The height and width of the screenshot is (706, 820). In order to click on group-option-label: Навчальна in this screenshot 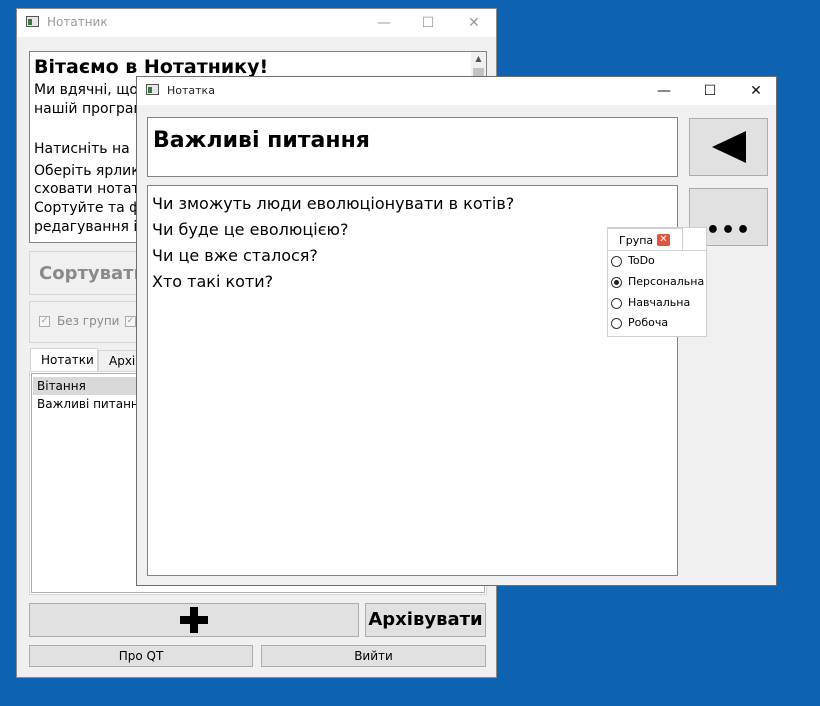, I will do `click(659, 302)`.